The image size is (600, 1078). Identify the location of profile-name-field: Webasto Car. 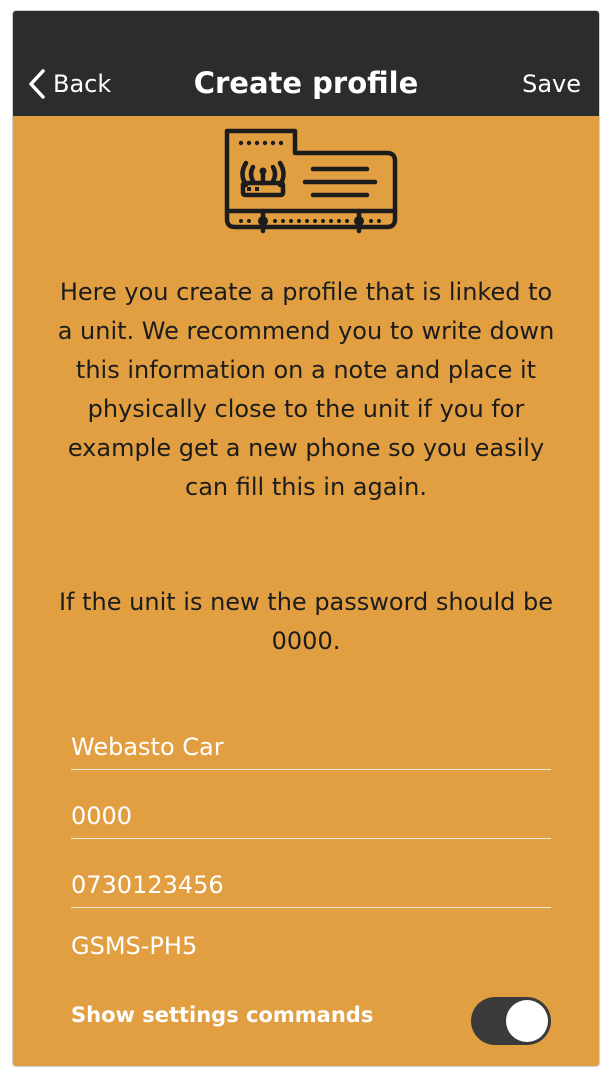
(311, 745).